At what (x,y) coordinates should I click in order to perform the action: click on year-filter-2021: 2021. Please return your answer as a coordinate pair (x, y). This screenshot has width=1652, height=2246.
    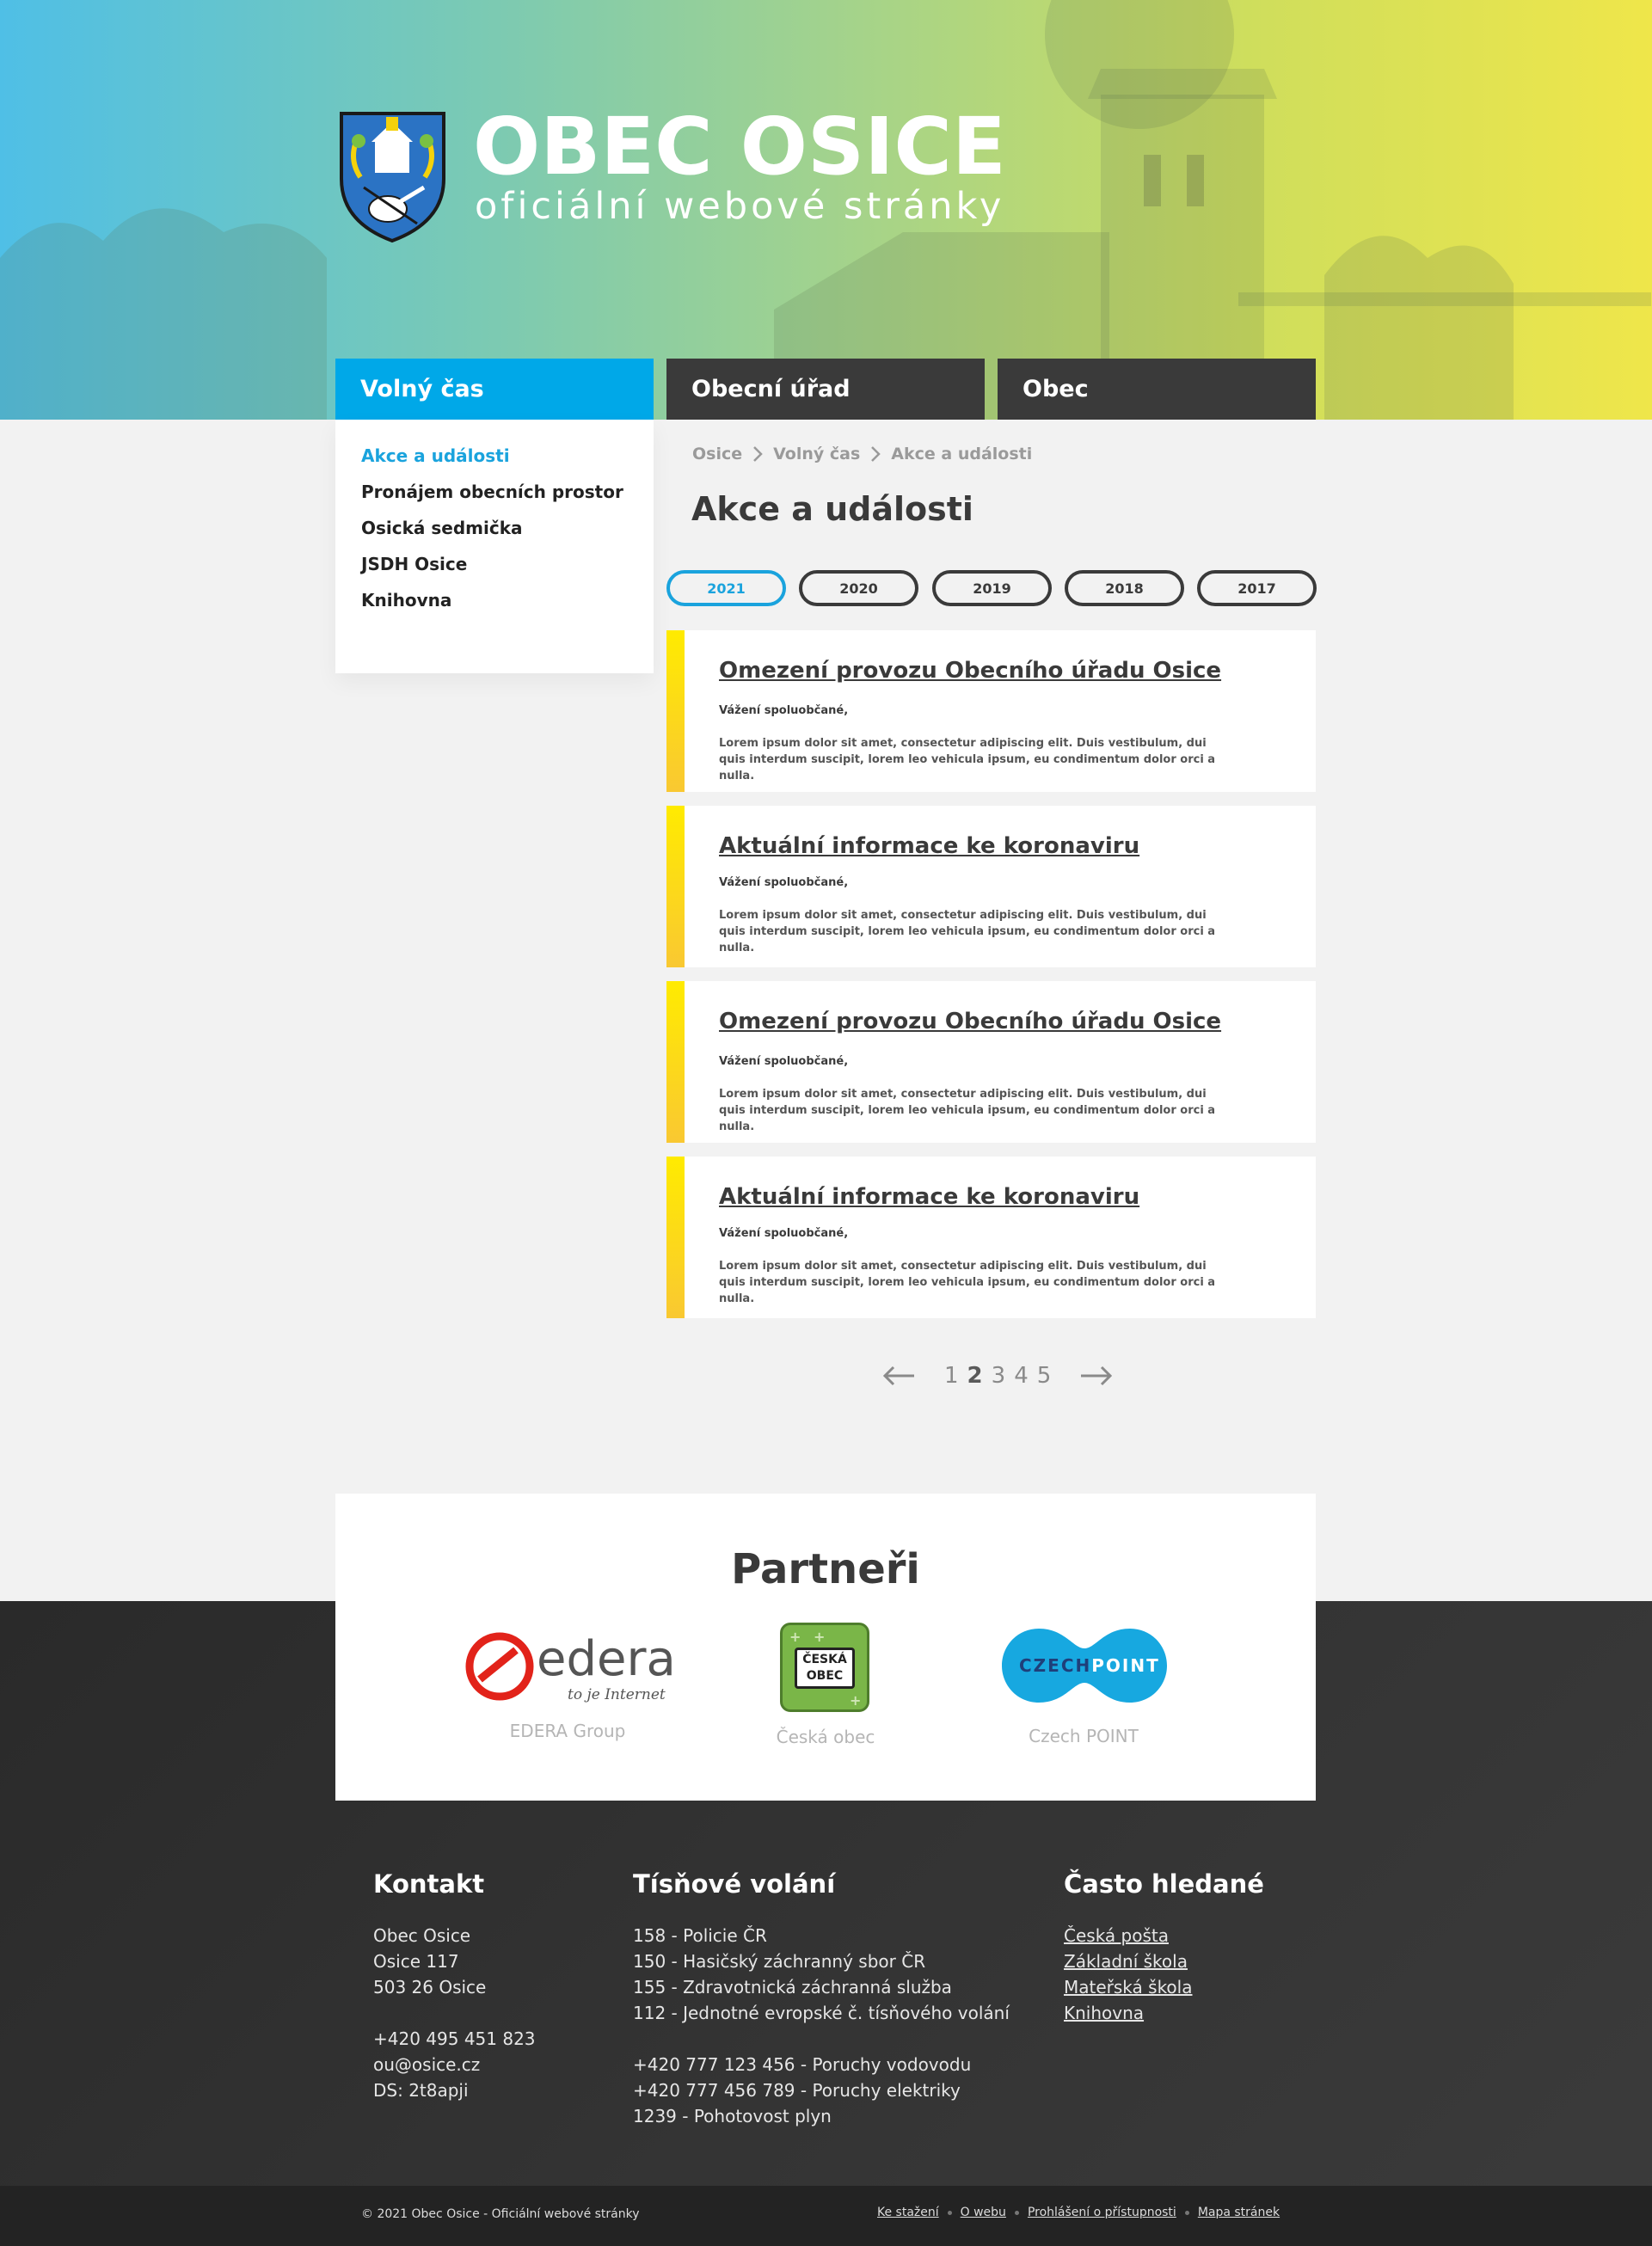
    Looking at the image, I should click on (726, 588).